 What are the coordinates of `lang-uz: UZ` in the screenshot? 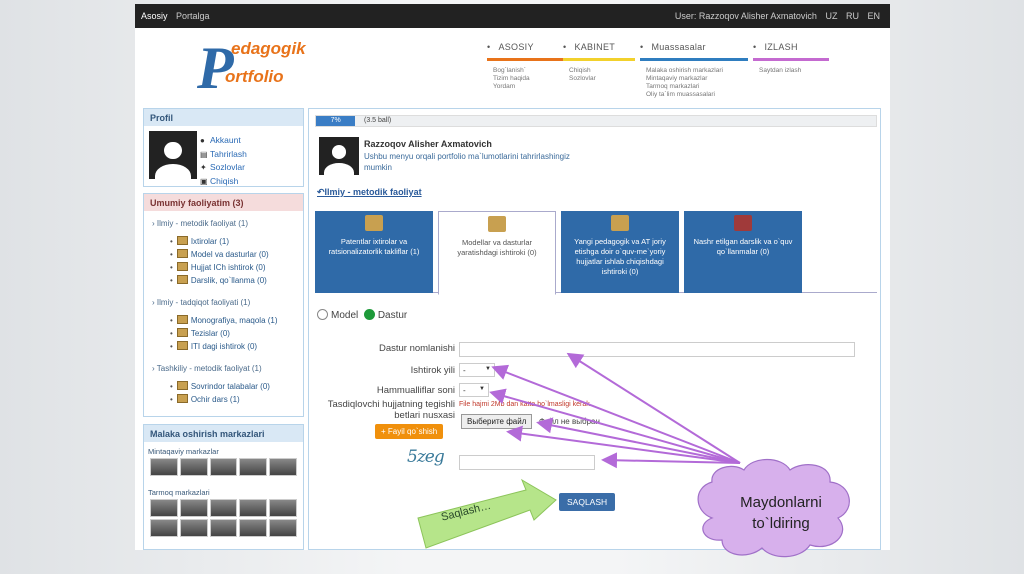 It's located at (831, 16).